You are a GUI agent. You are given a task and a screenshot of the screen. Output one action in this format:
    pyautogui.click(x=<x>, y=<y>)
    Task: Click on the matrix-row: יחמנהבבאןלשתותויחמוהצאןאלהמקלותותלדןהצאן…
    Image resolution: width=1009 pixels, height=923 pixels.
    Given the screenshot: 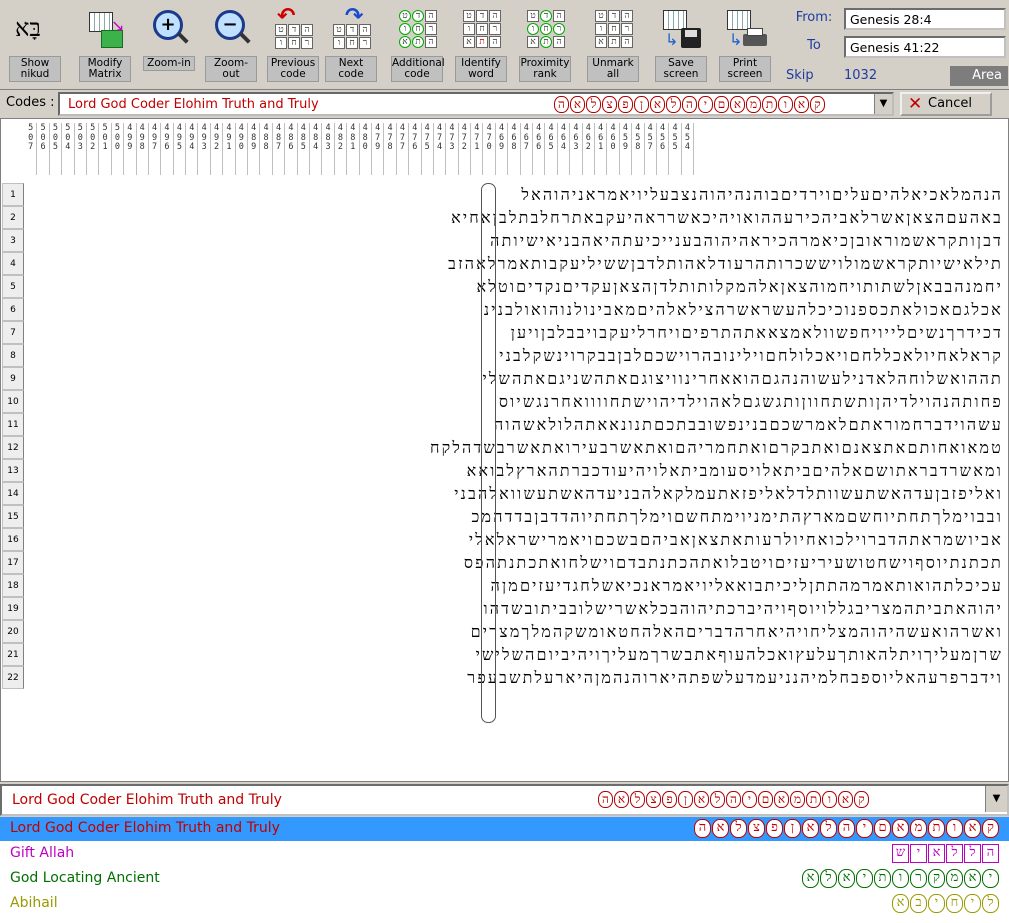 What is the action you would take?
    pyautogui.click(x=516, y=286)
    